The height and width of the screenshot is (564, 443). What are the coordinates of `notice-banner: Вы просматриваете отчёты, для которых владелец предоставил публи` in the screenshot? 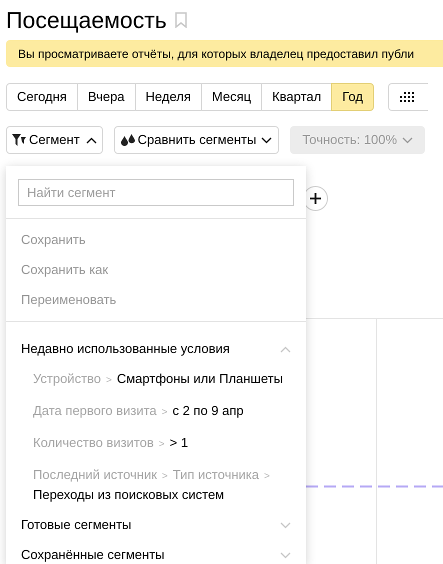 It's located at (224, 53).